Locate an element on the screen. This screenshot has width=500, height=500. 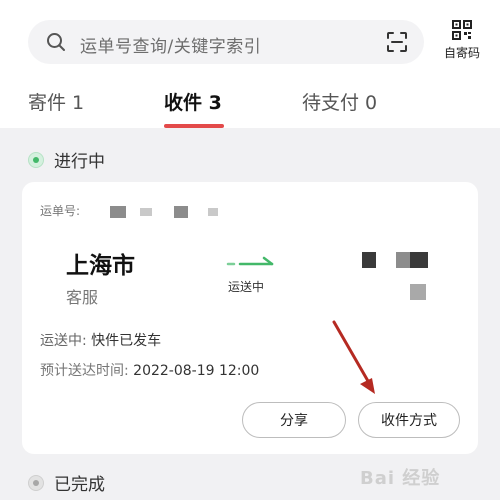
tab-pending-payment: 待支付 0 is located at coordinates (339, 101).